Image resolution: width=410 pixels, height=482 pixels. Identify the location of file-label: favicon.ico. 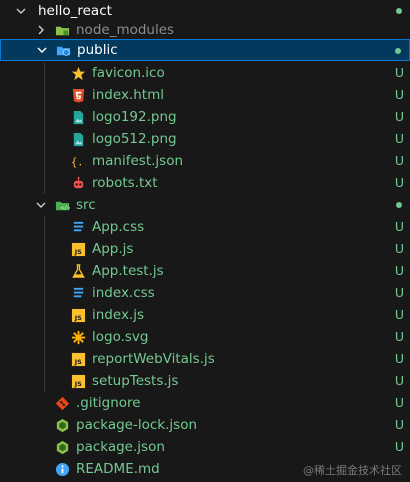
(128, 73).